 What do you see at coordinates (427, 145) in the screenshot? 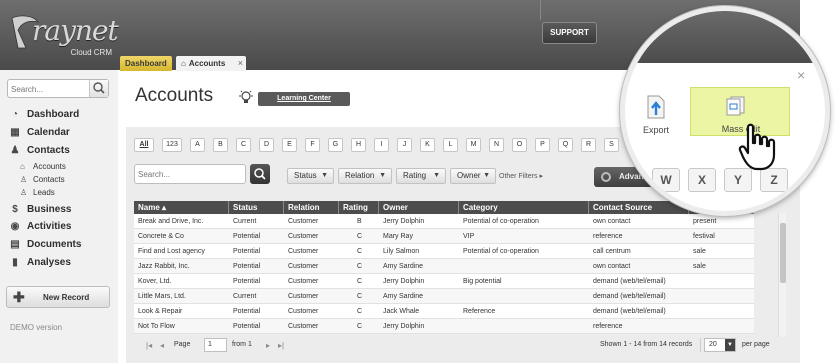
I see `letter-filter-k: K` at bounding box center [427, 145].